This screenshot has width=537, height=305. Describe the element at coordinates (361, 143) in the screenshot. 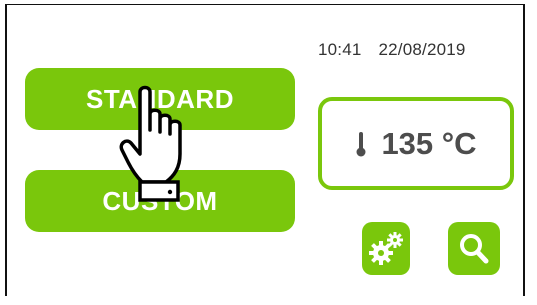

I see `thermometer-icon` at that location.